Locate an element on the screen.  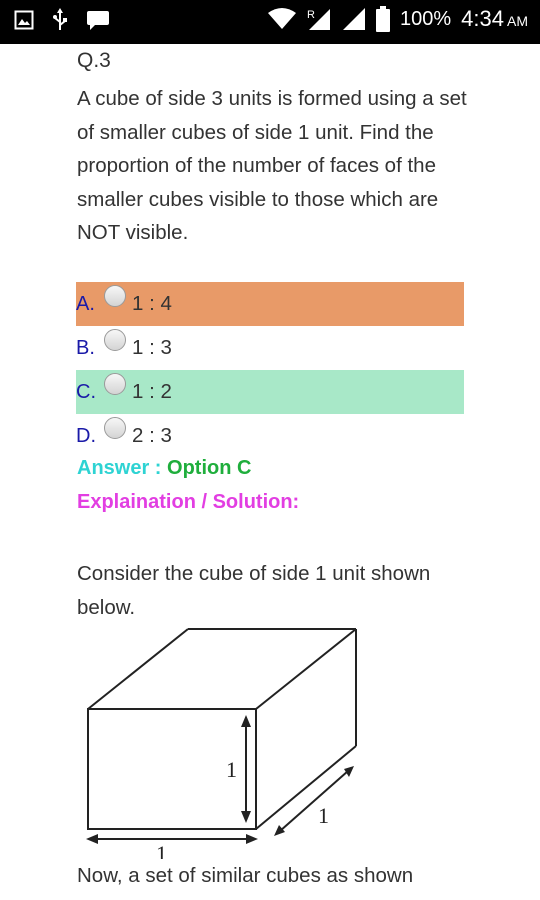
clock: 4:34 AM is located at coordinates (494, 19).